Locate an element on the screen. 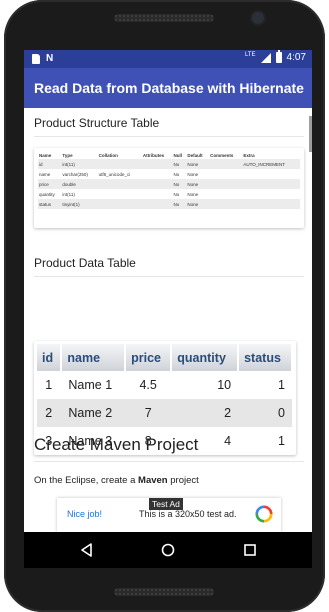 This screenshot has height=612, width=329. maven-paragraph: On the Eclipse, create a Maven project is located at coordinates (116, 480).